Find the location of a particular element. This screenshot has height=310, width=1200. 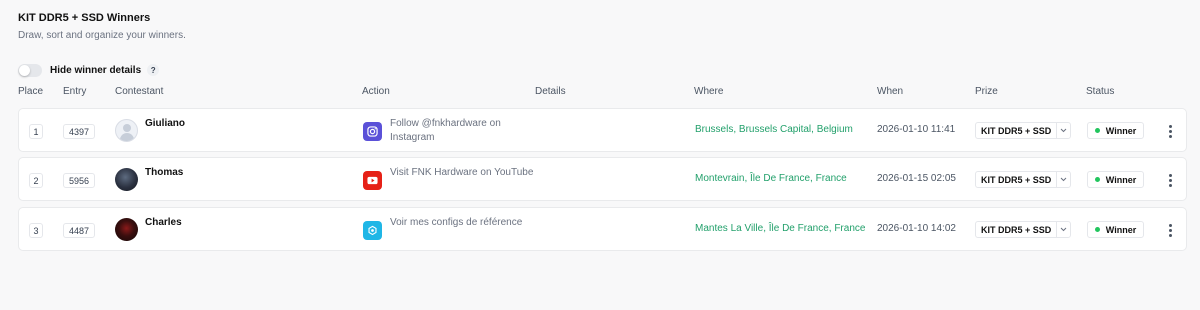

default-avatar-icon is located at coordinates (126, 130).